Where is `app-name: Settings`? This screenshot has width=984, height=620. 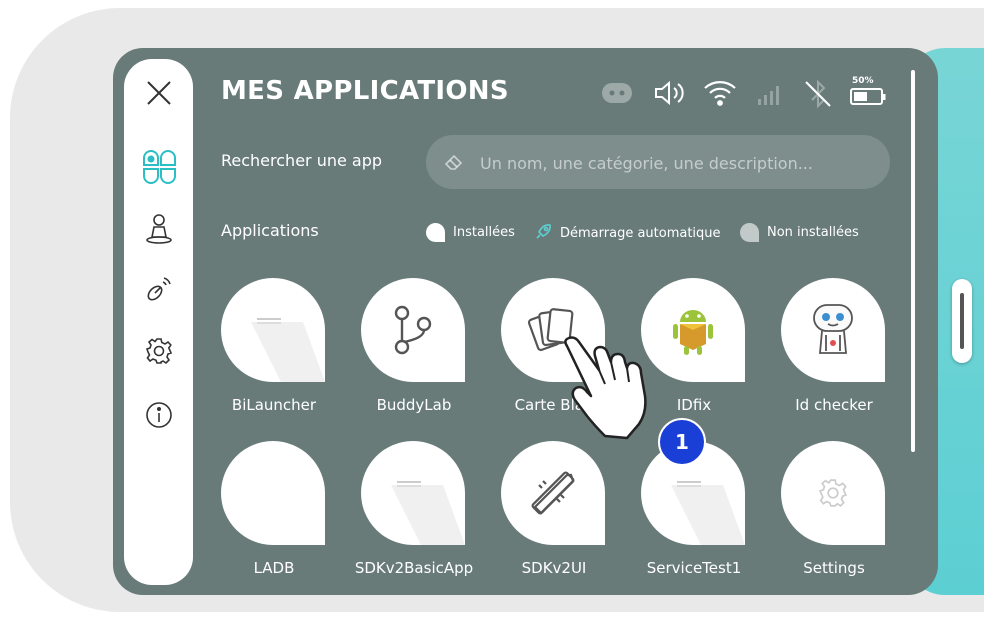
app-name: Settings is located at coordinates (834, 568).